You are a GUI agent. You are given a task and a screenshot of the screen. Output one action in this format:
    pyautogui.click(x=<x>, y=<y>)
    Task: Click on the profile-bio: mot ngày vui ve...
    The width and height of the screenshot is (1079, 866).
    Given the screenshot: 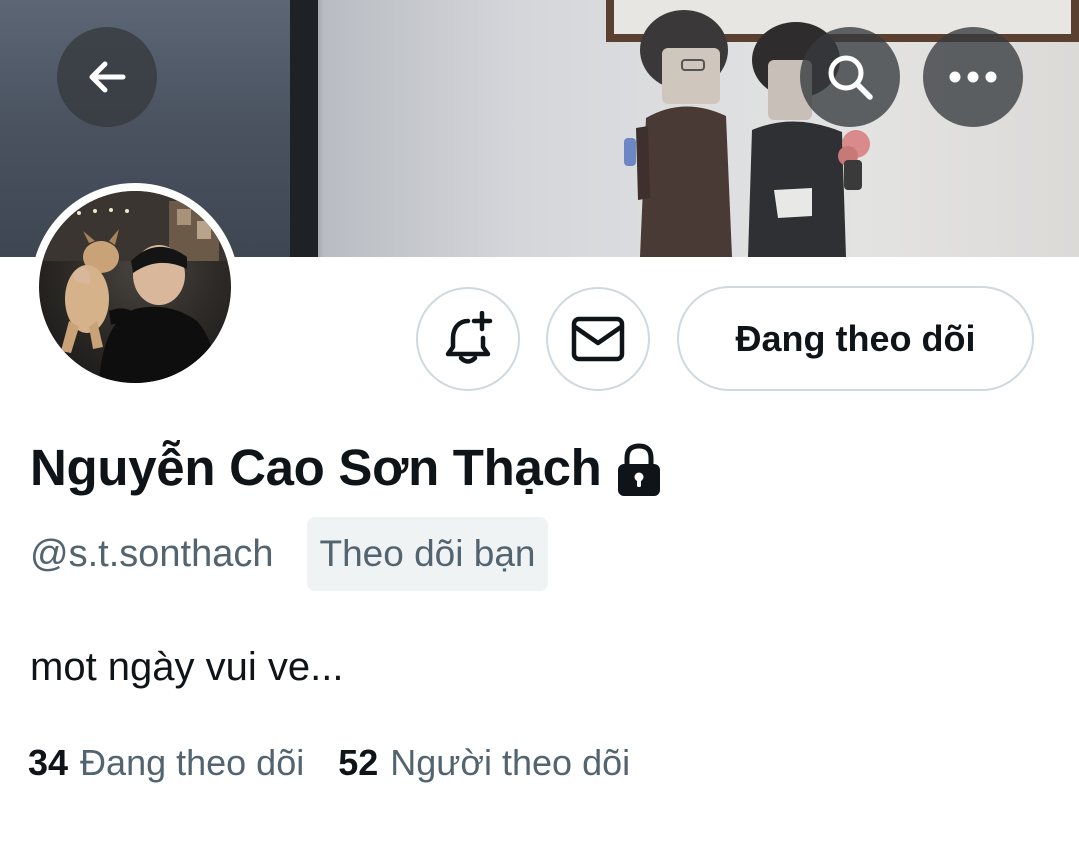 What is the action you would take?
    pyautogui.click(x=187, y=667)
    